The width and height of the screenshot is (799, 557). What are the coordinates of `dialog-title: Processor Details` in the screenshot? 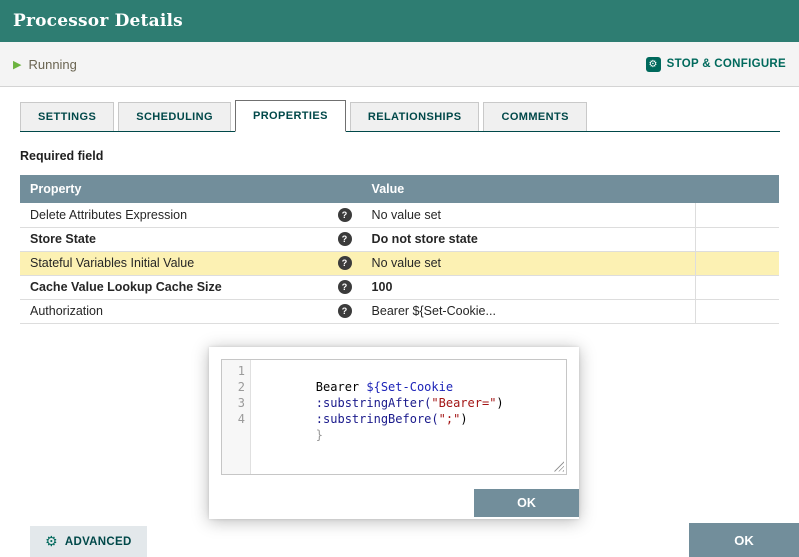 It's located at (98, 21).